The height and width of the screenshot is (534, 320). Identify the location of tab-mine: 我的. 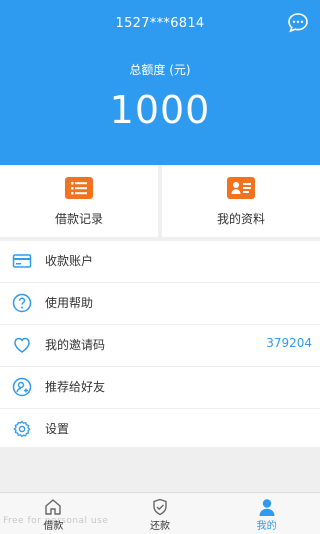
(266, 513).